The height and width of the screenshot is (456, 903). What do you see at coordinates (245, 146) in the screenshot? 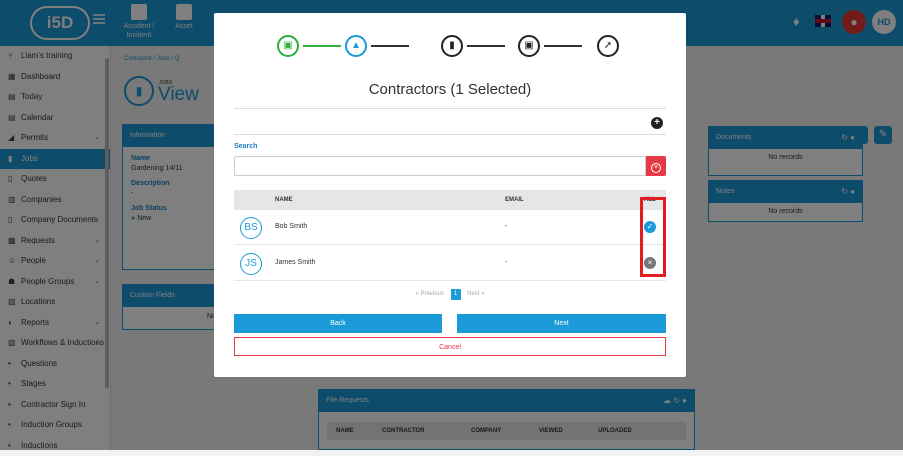
I see `search-label: Search` at bounding box center [245, 146].